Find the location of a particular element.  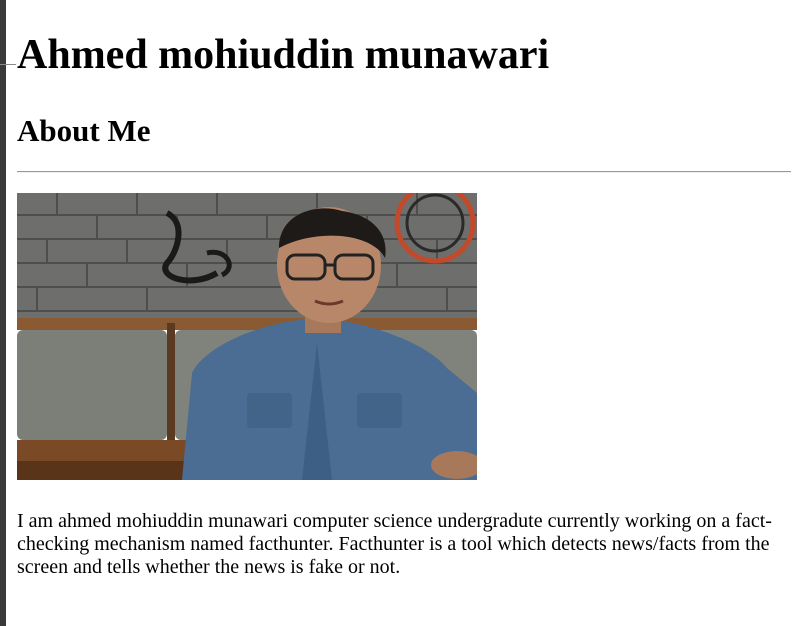

window-left-edge is located at coordinates (3, 313).